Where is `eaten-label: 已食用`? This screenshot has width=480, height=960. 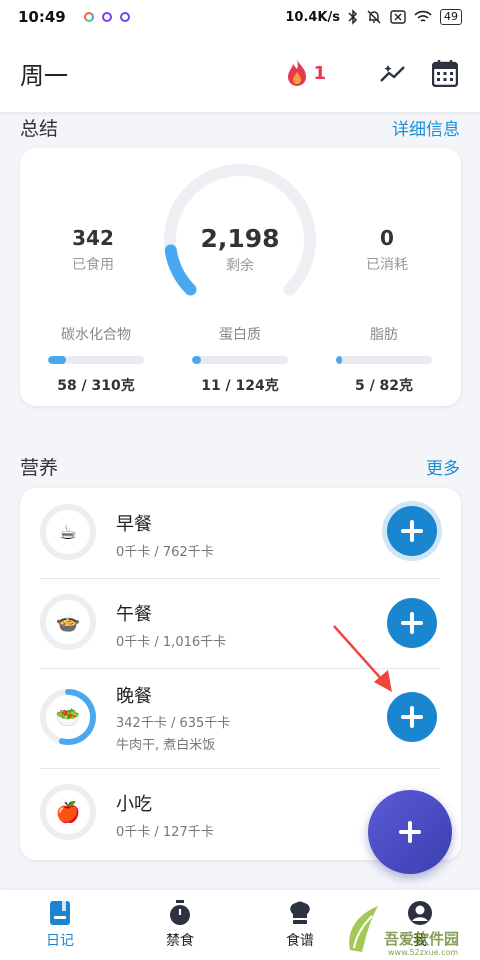
eaten-label: 已食用 is located at coordinates (93, 265).